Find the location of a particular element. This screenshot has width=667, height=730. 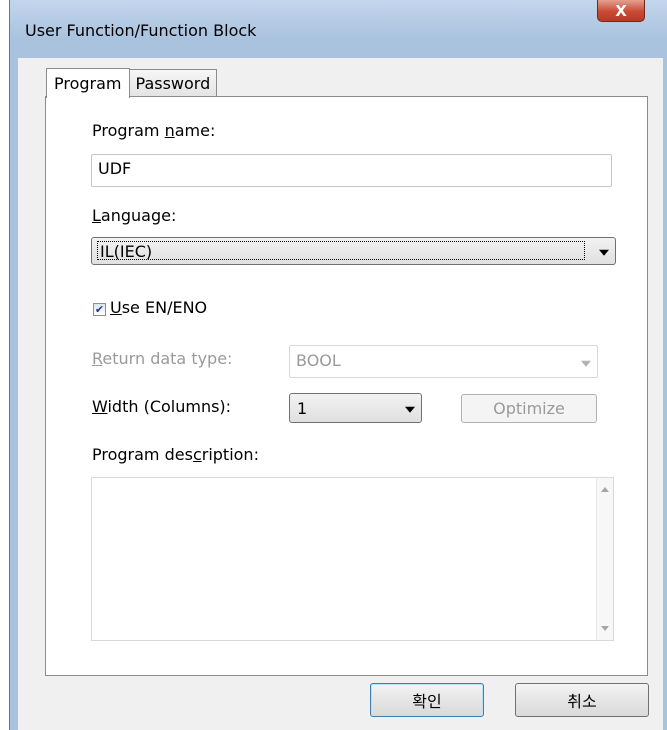

tab-strip: Program Password is located at coordinates (132, 82).